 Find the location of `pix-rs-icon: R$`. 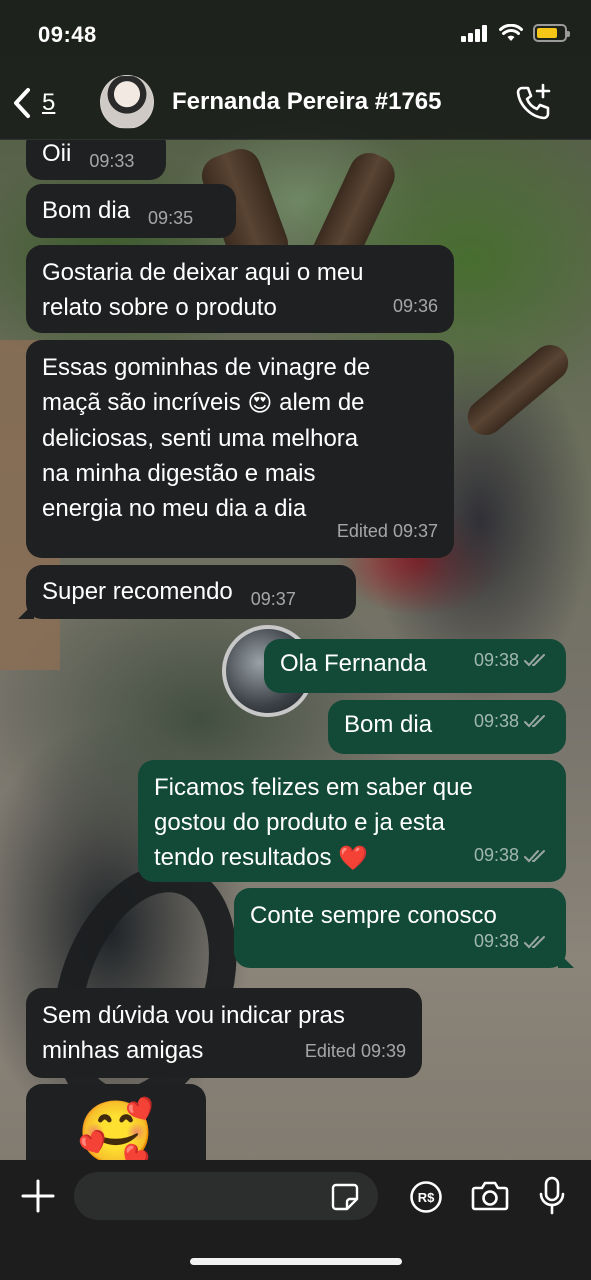

pix-rs-icon: R$ is located at coordinates (426, 1197).